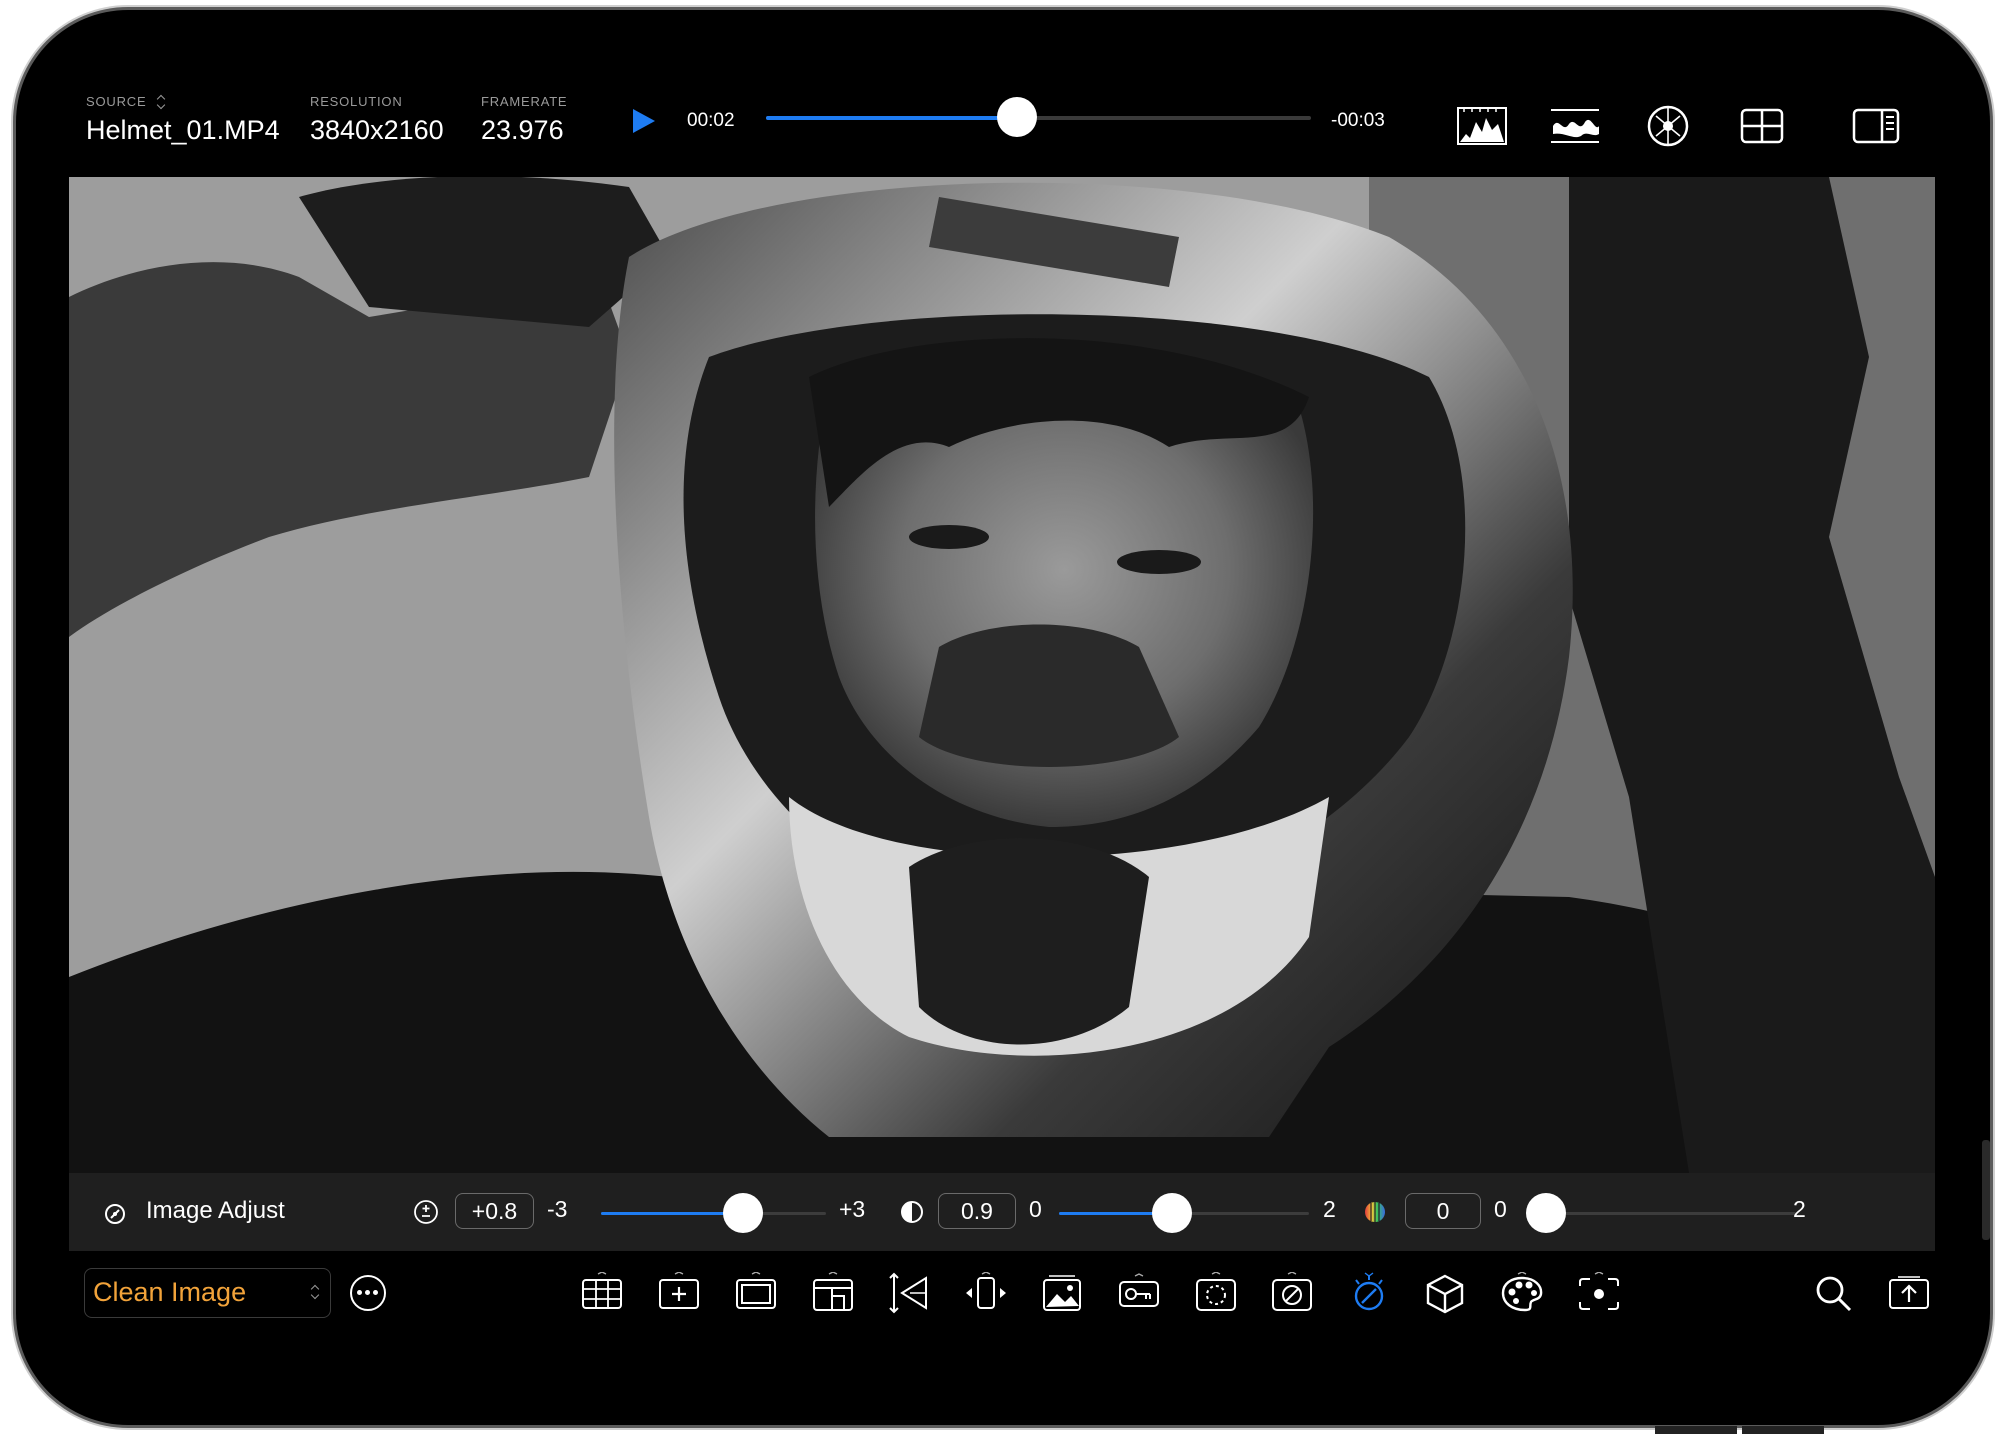 This screenshot has height=1440, width=2000. Describe the element at coordinates (1375, 1212) in the screenshot. I see `saturation-icon` at that location.